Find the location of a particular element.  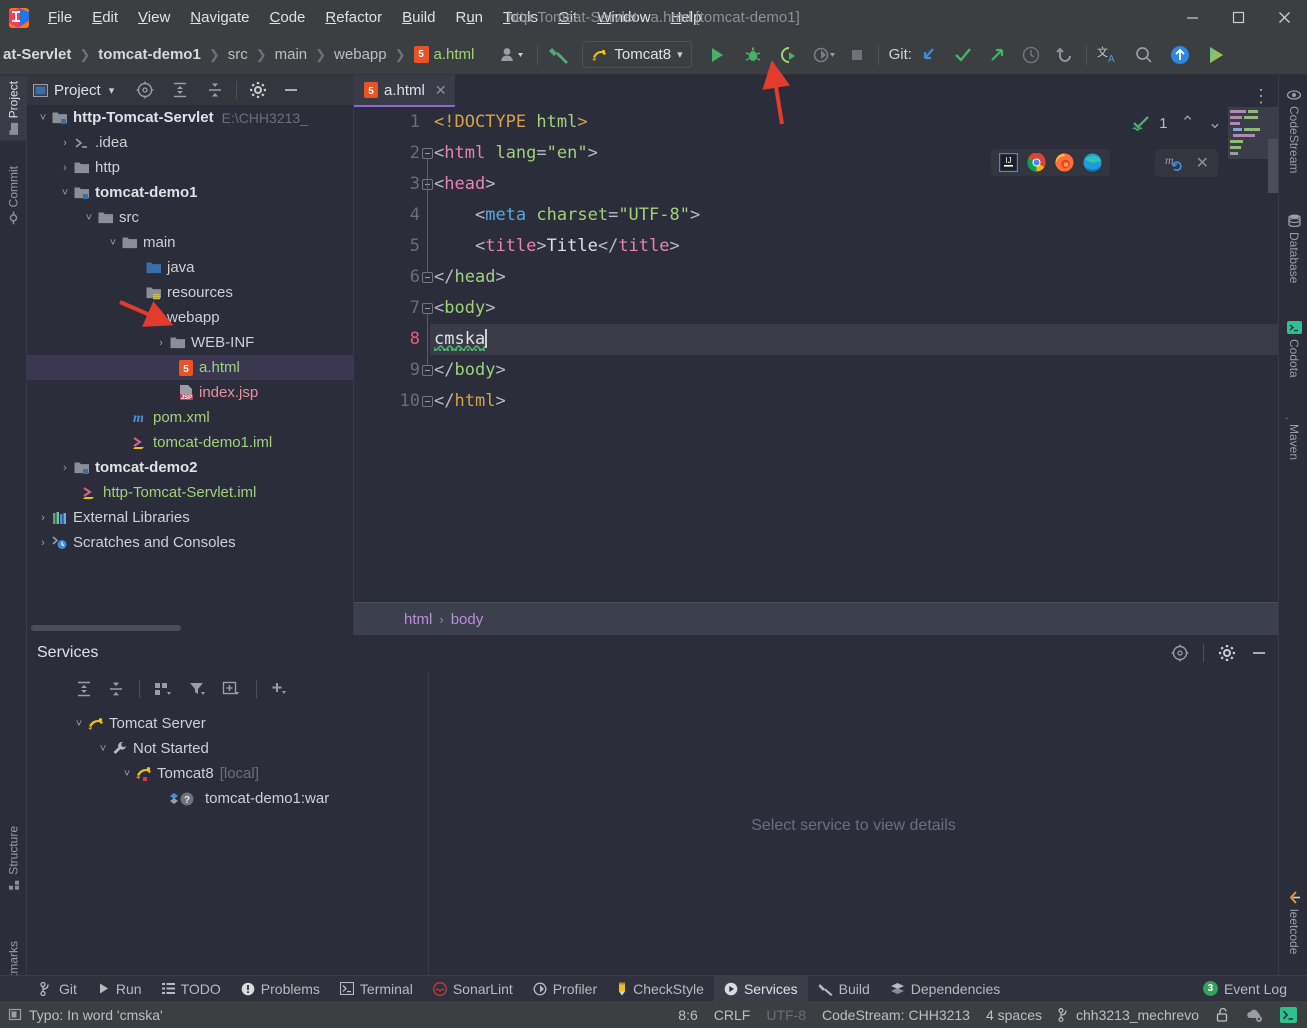

codestream-refresh-icon: m is located at coordinates (1175, 163).